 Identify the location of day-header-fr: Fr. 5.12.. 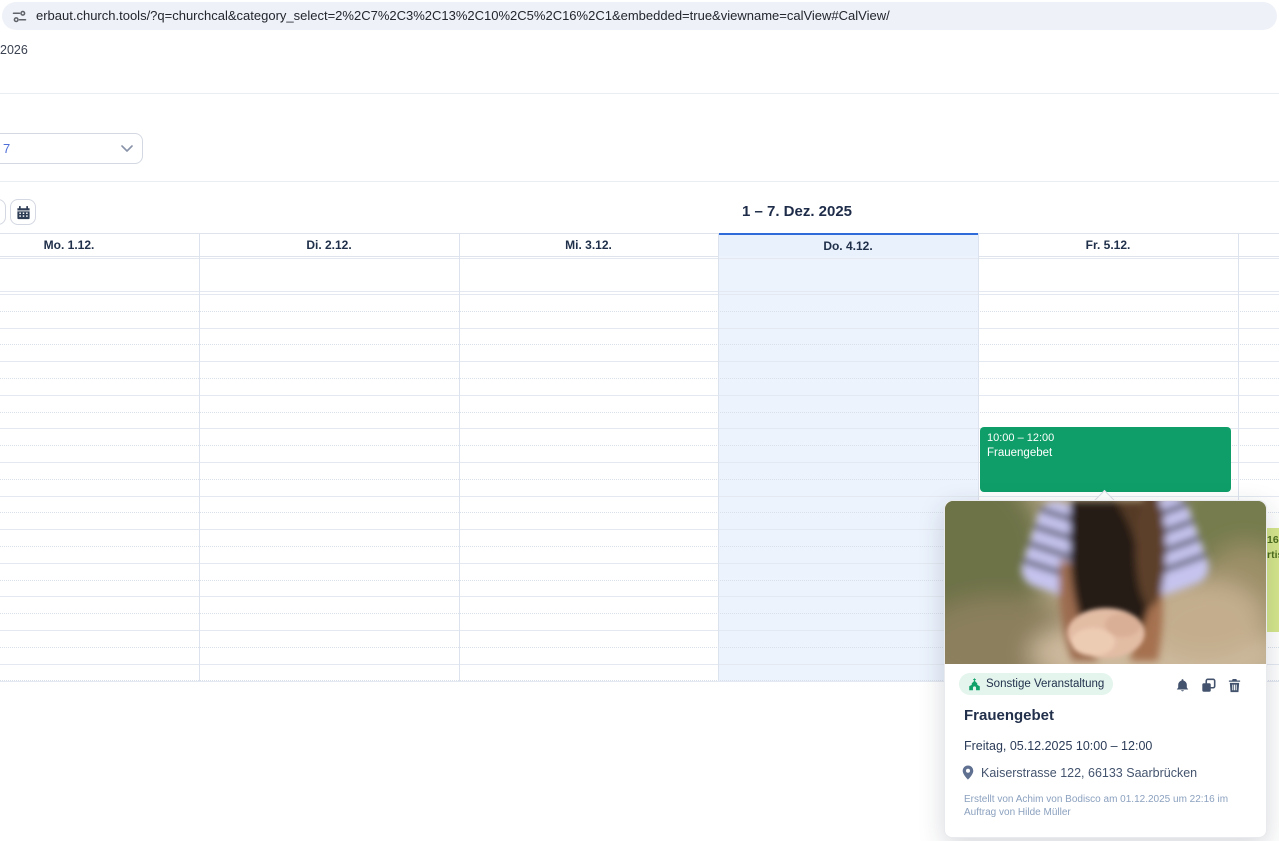
(1108, 244).